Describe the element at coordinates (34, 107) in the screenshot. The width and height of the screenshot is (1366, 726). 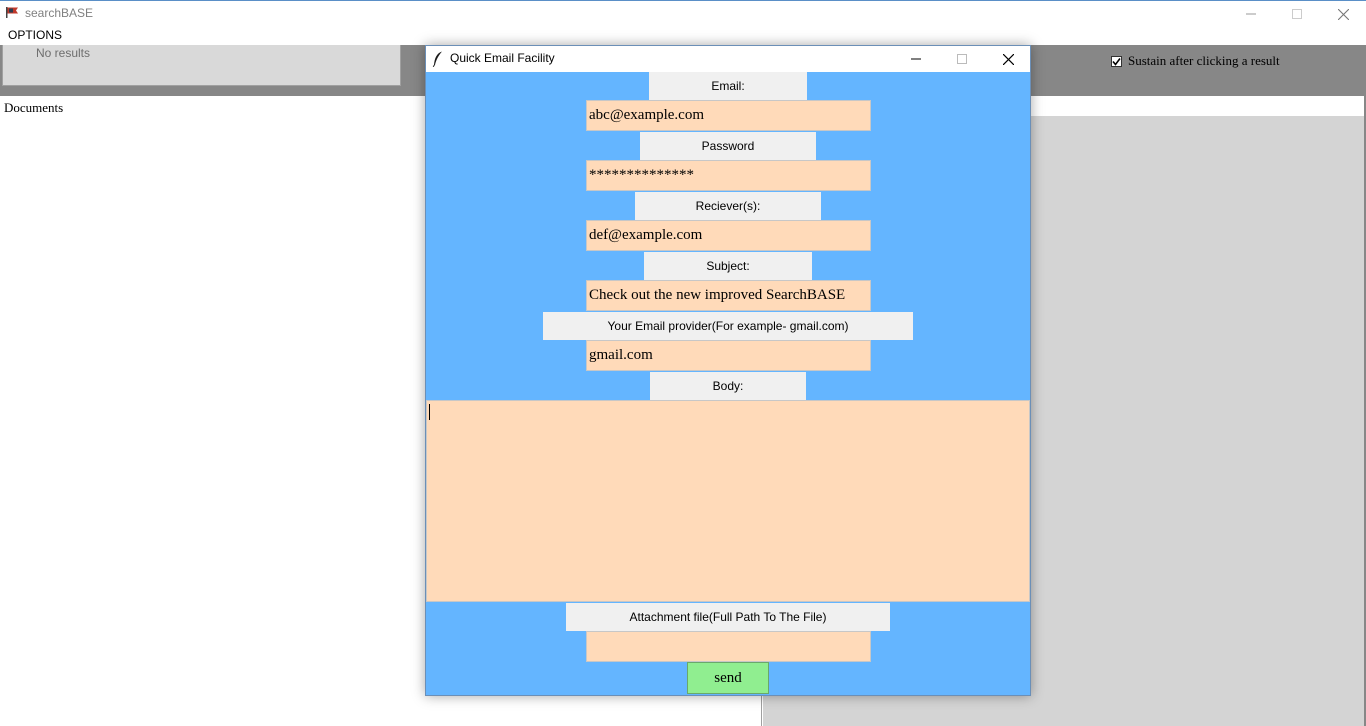
I see `documents-label: Documents` at that location.